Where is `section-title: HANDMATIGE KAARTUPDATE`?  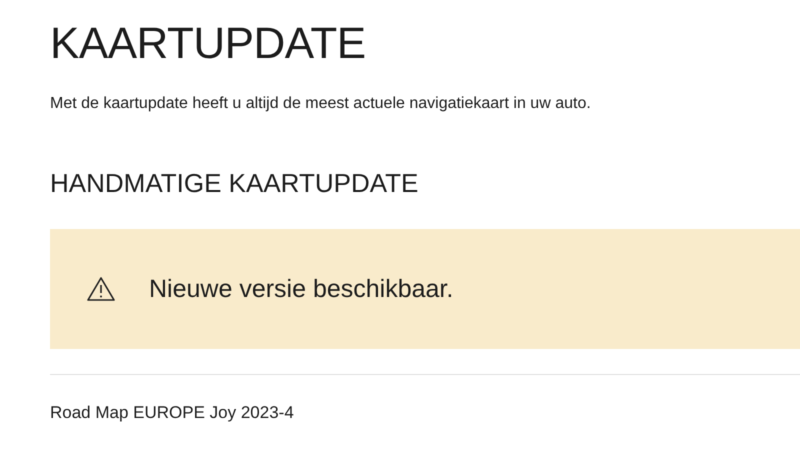
section-title: HANDMATIGE KAARTUPDATE is located at coordinates (235, 183).